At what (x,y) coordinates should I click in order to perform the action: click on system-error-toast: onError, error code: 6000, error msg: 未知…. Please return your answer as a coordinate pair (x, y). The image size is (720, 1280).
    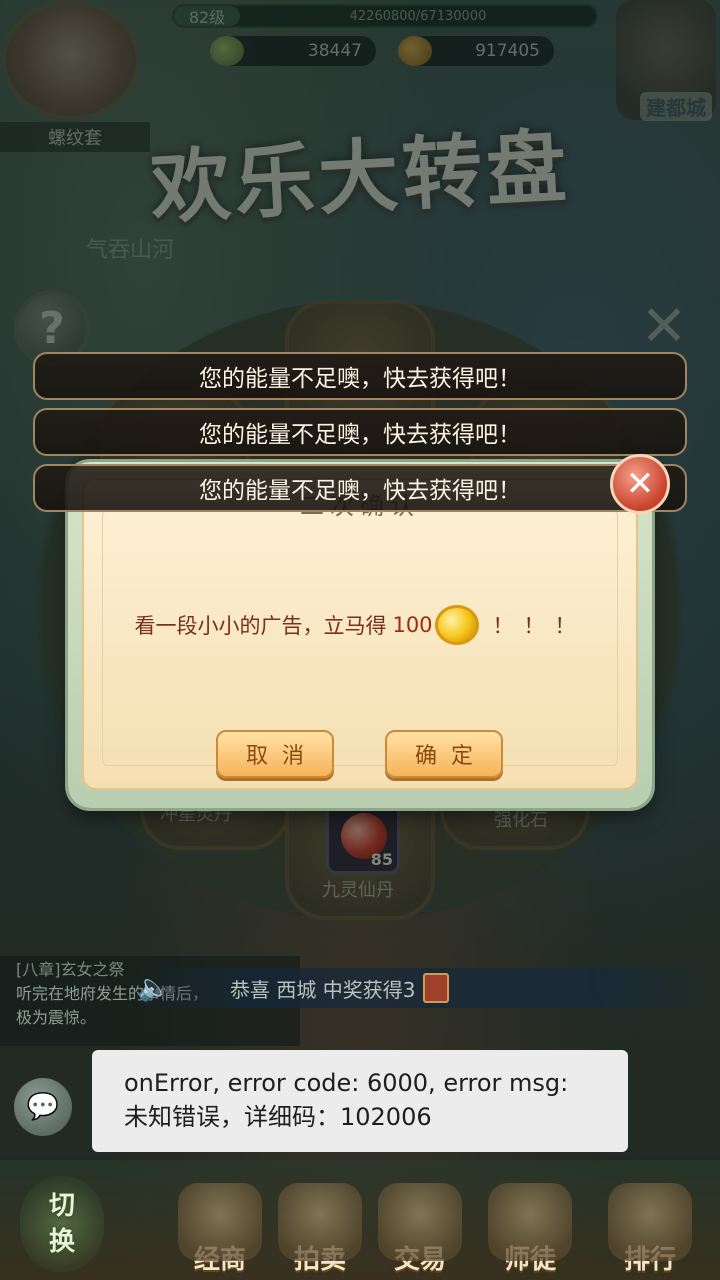
    Looking at the image, I should click on (360, 1101).